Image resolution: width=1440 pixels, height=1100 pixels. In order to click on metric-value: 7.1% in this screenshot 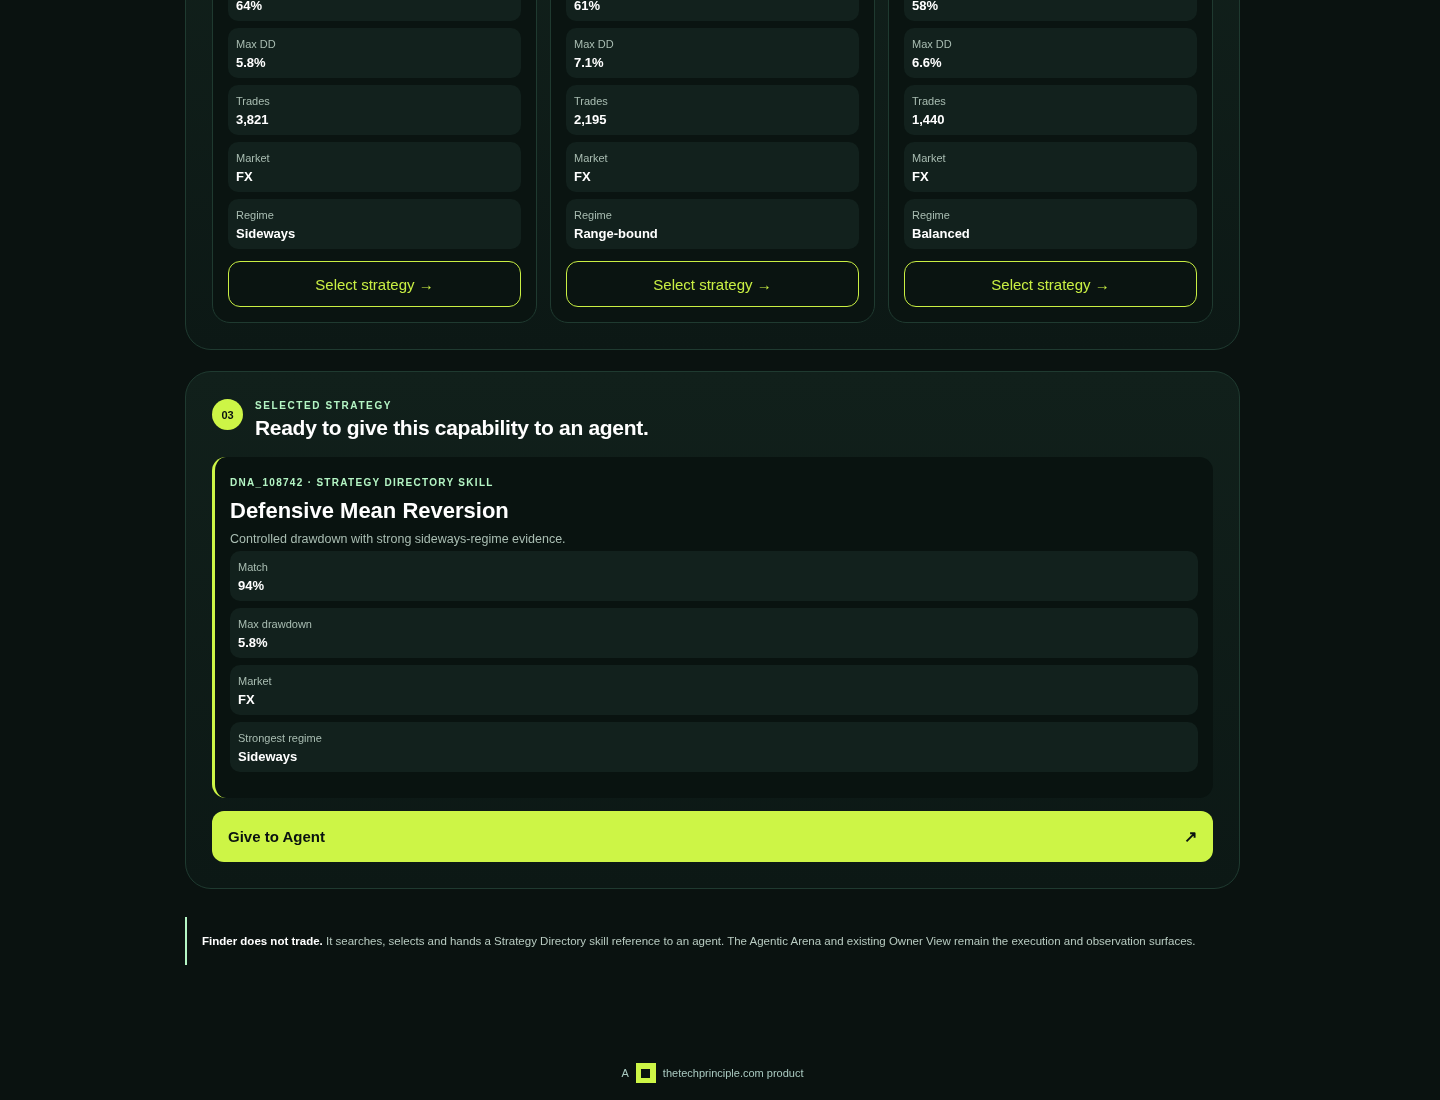, I will do `click(589, 62)`.